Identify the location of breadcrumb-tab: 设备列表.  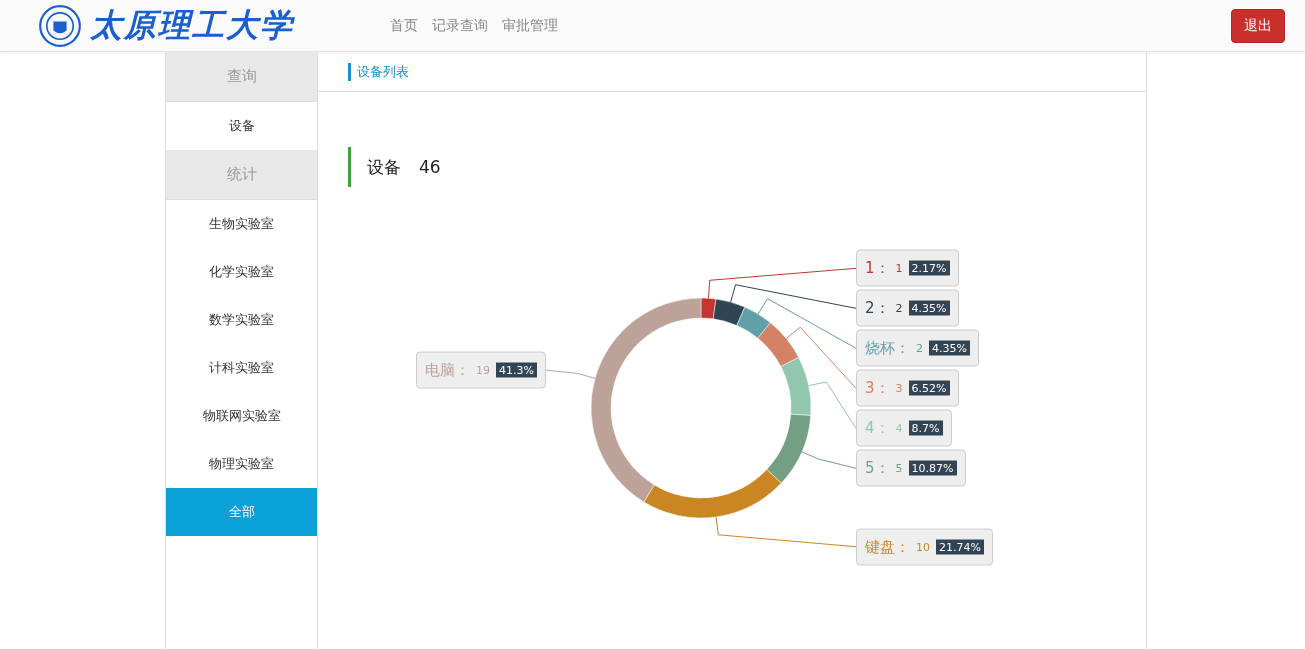
(378, 71).